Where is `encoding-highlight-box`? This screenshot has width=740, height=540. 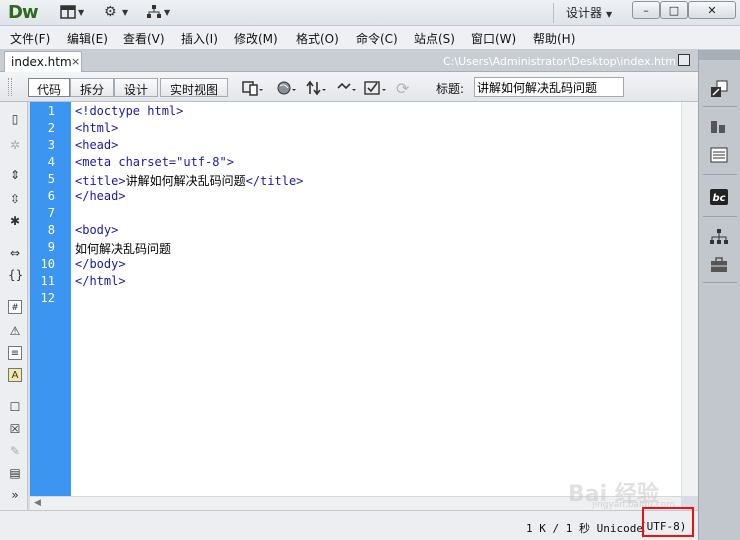
encoding-highlight-box is located at coordinates (668, 522).